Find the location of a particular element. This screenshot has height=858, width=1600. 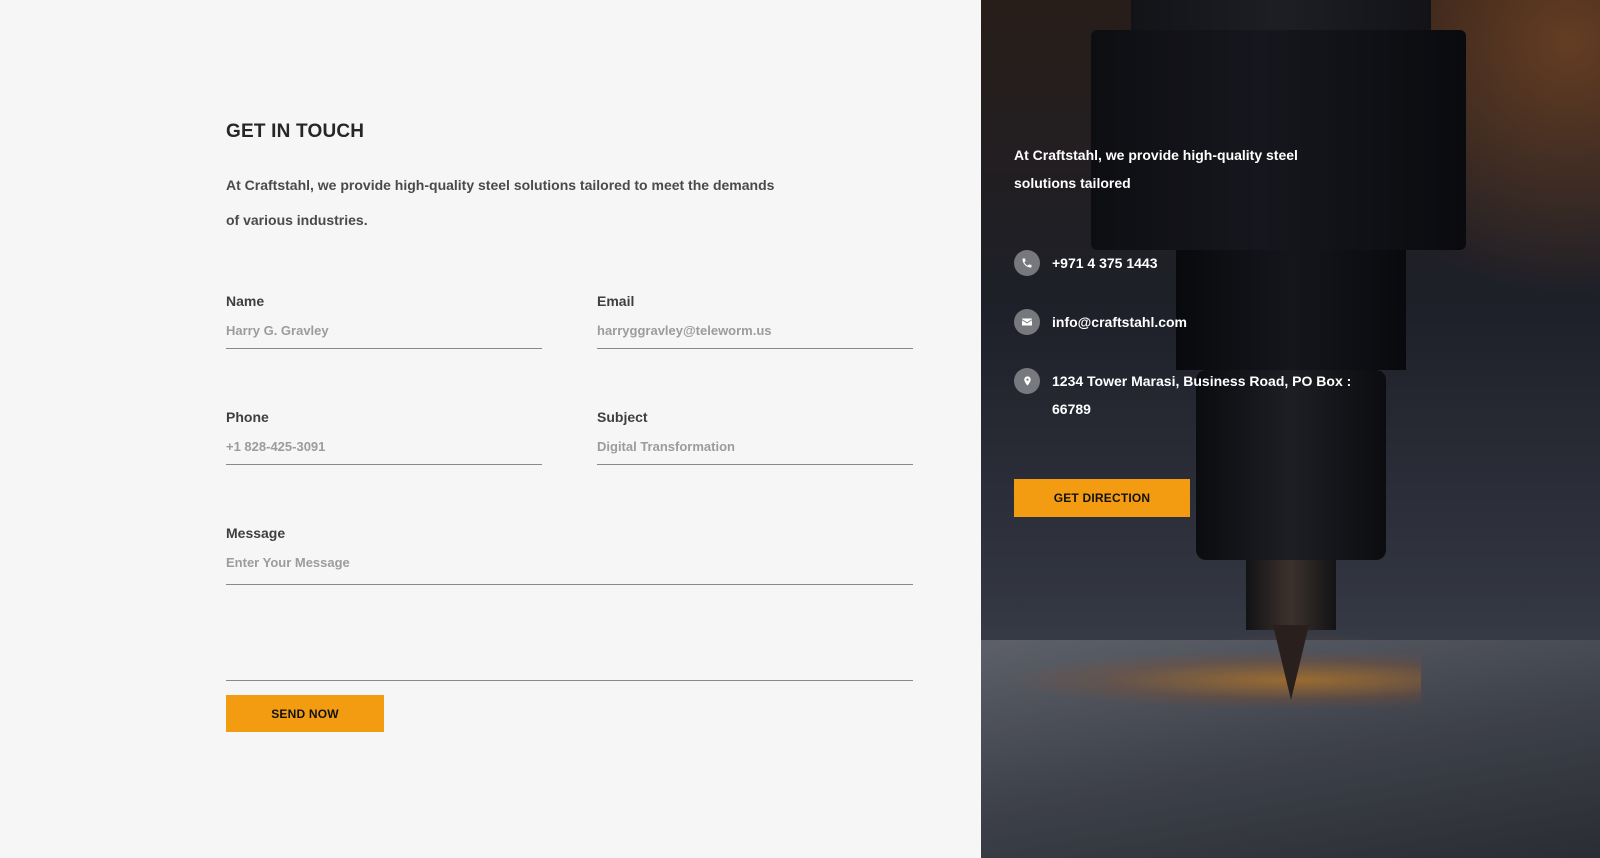

message-label: Message is located at coordinates (256, 533).